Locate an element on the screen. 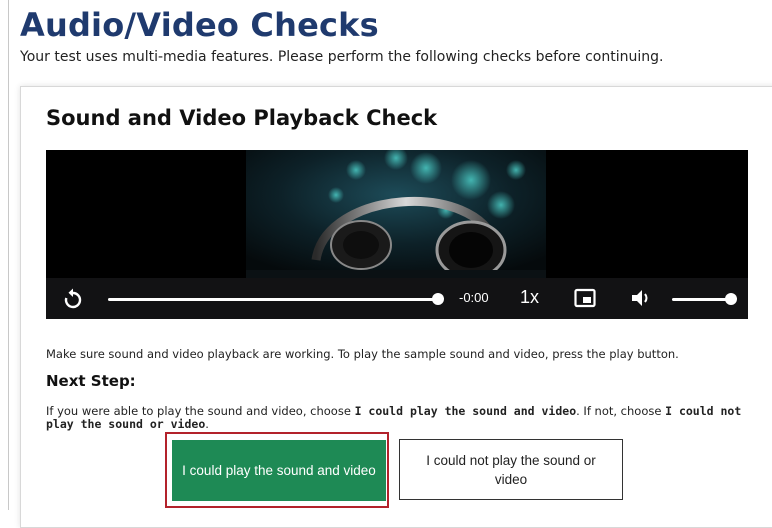  headphones-poster-image is located at coordinates (396, 214).